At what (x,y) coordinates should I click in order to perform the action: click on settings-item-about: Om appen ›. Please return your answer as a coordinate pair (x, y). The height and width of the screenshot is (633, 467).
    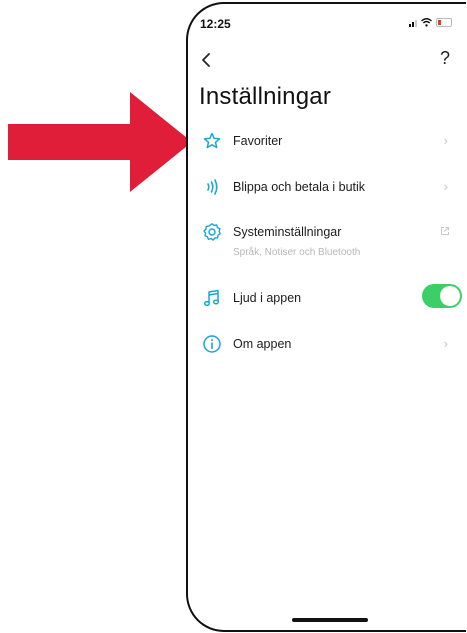
    Looking at the image, I should click on (327, 354).